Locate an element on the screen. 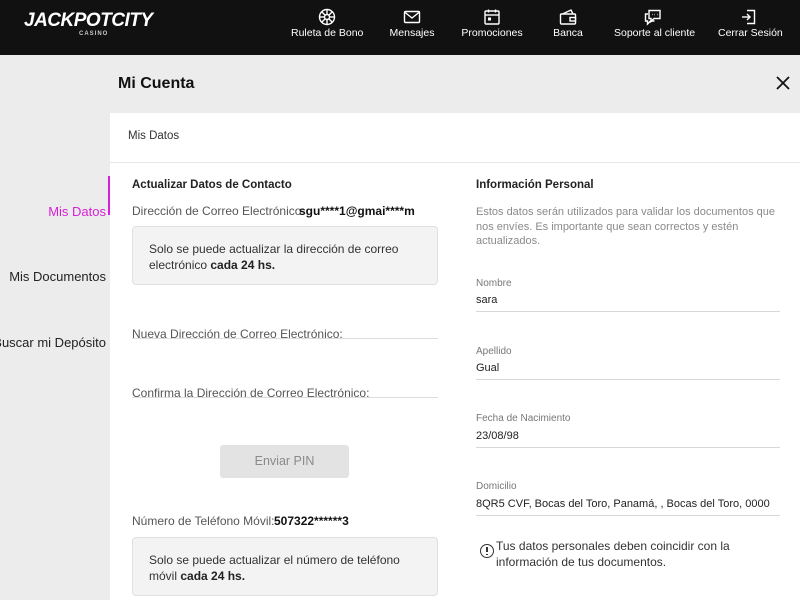  envelope-icon is located at coordinates (412, 17).